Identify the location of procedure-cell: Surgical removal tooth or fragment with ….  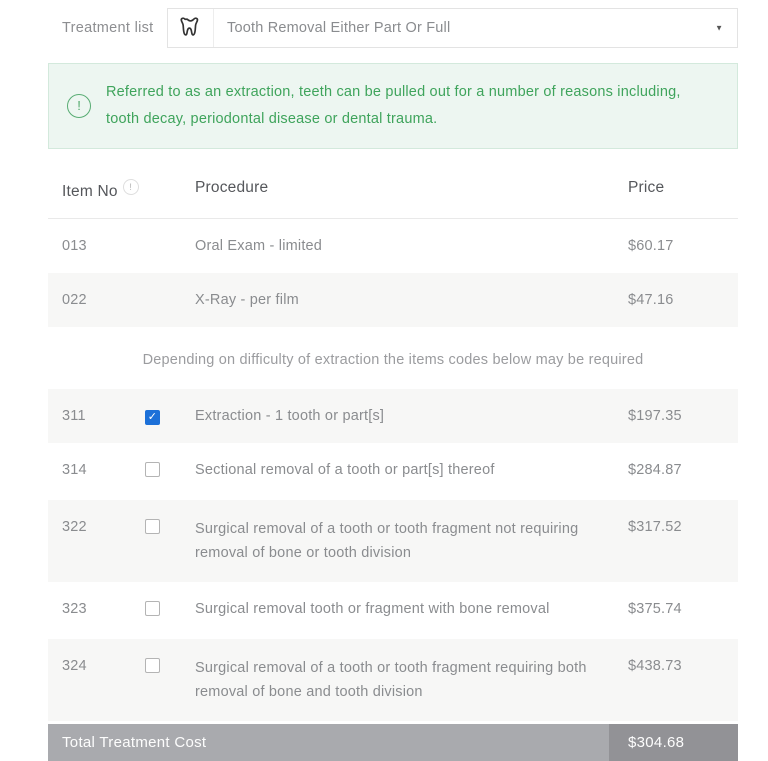
(372, 608).